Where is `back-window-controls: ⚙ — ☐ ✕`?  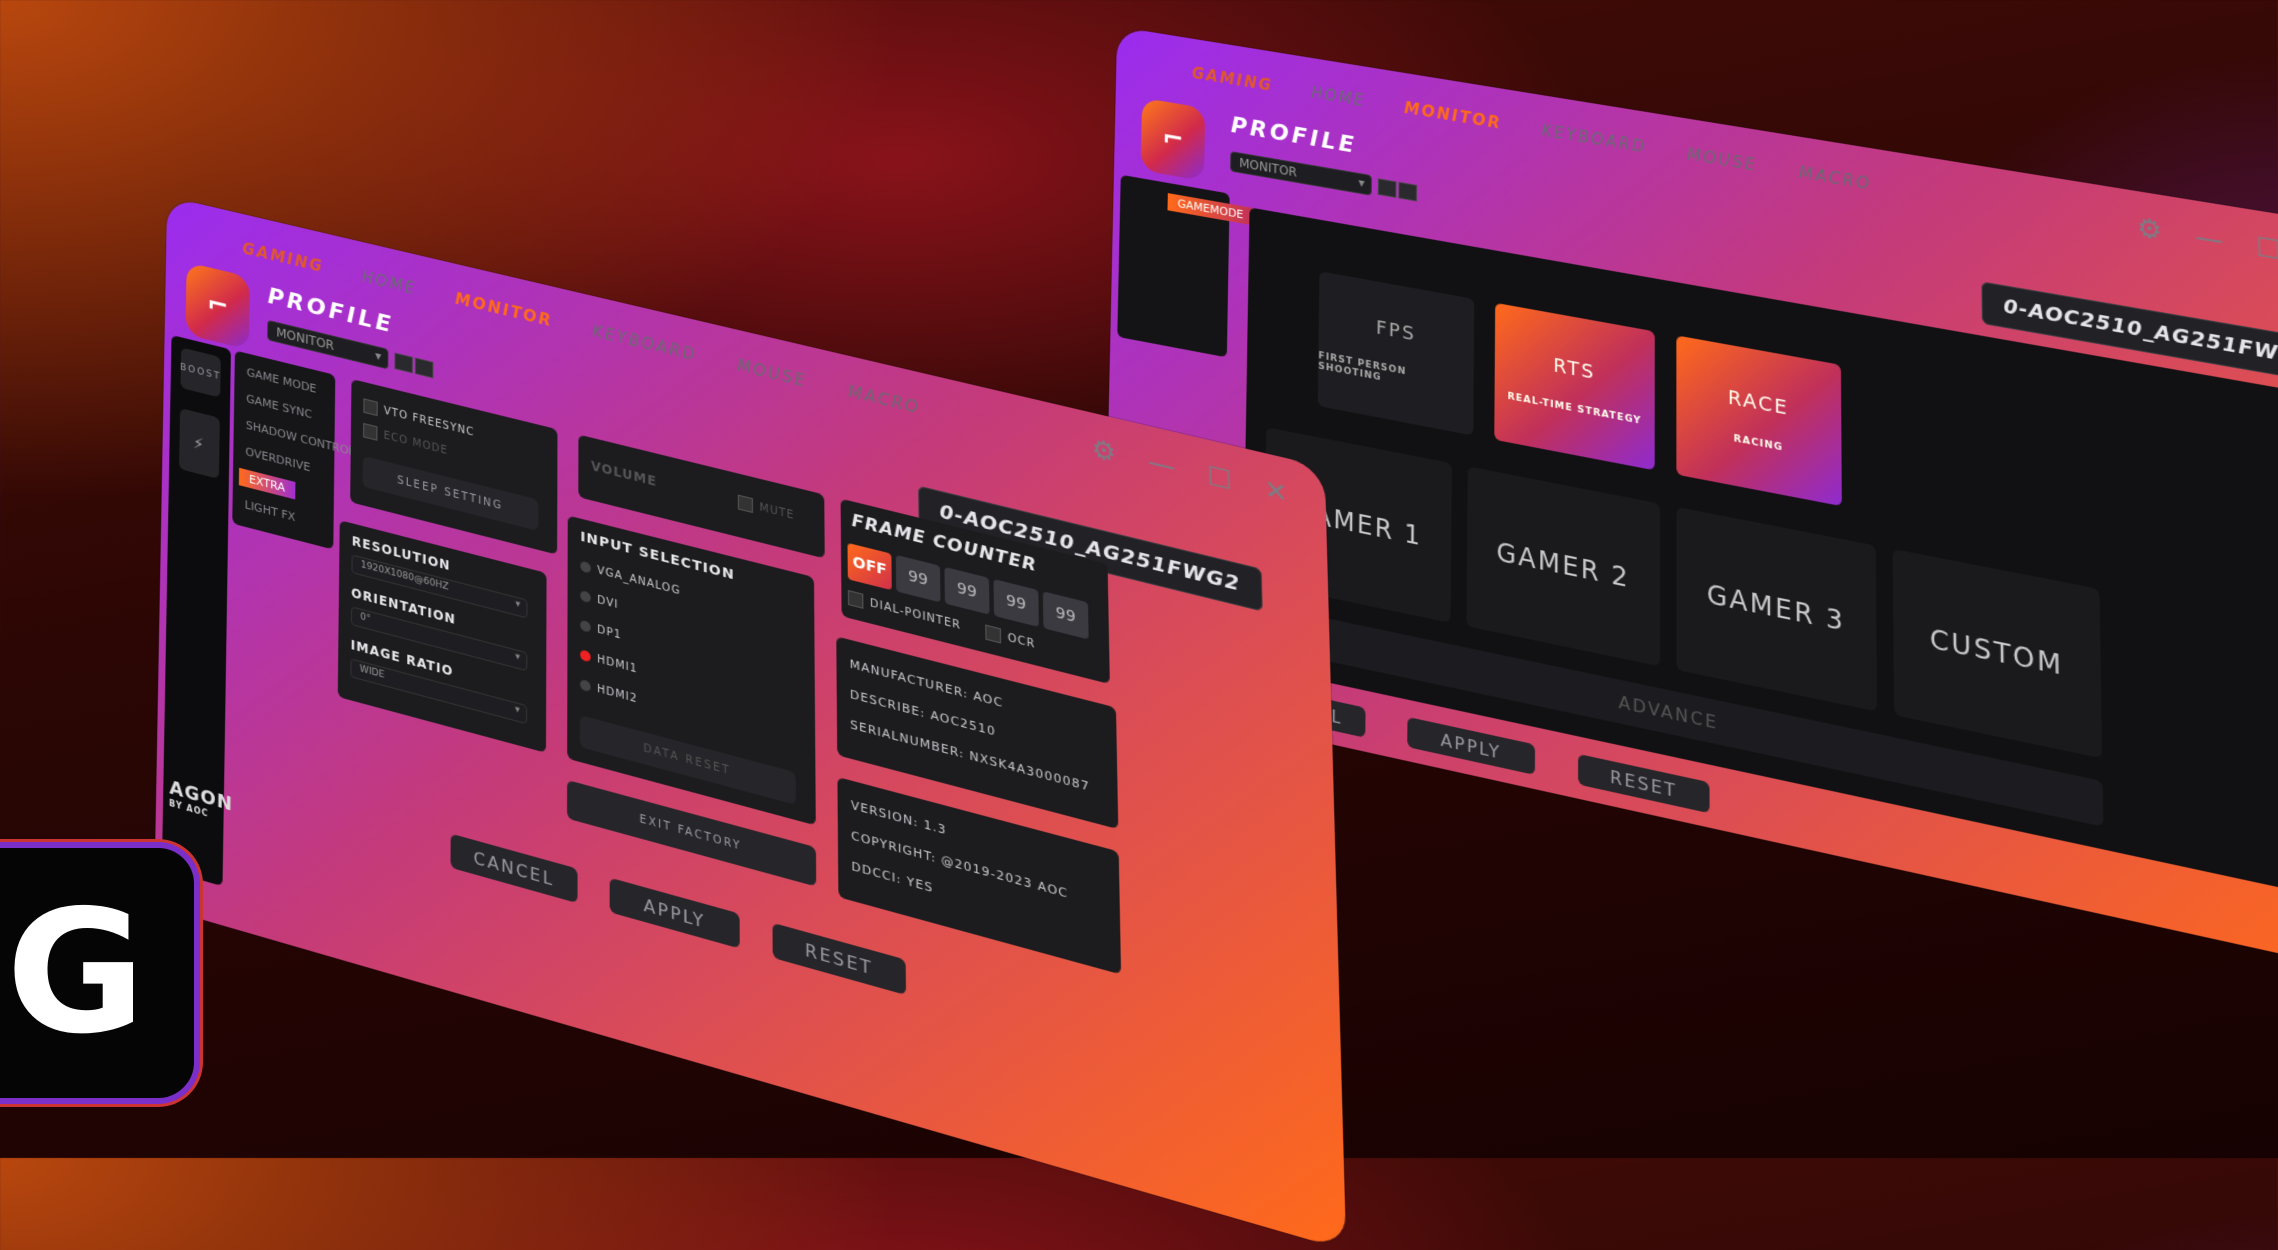 back-window-controls: ⚙ — ☐ ✕ is located at coordinates (2207, 244).